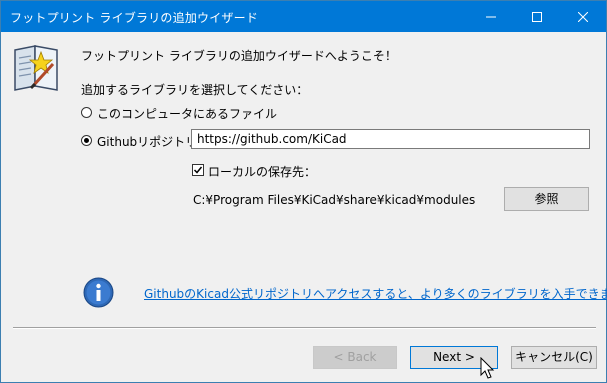  Describe the element at coordinates (355, 357) in the screenshot. I see `back-button: < Back` at that location.